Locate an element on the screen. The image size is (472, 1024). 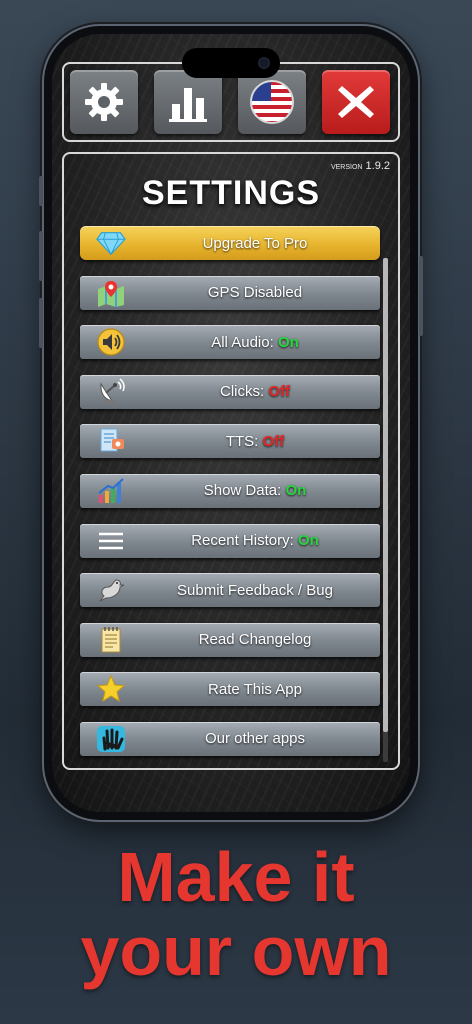
dynamic-island is located at coordinates (231, 63).